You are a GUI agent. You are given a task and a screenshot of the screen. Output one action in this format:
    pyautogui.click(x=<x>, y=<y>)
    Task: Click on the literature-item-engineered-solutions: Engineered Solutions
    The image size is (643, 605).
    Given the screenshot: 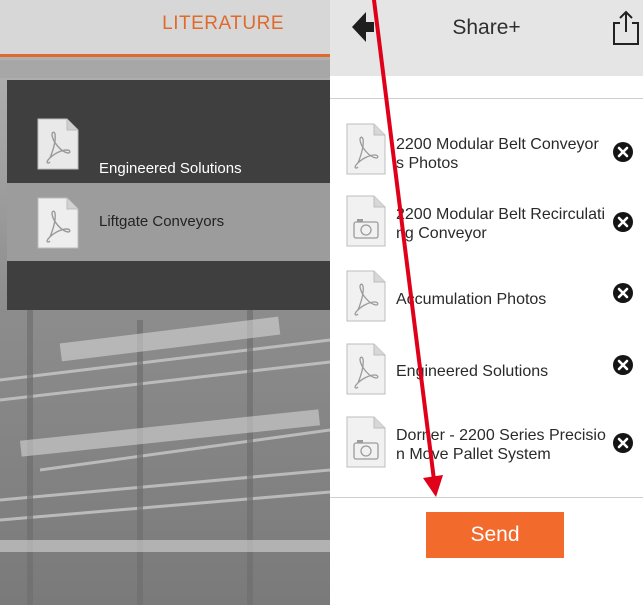 What is the action you would take?
    pyautogui.click(x=168, y=143)
    